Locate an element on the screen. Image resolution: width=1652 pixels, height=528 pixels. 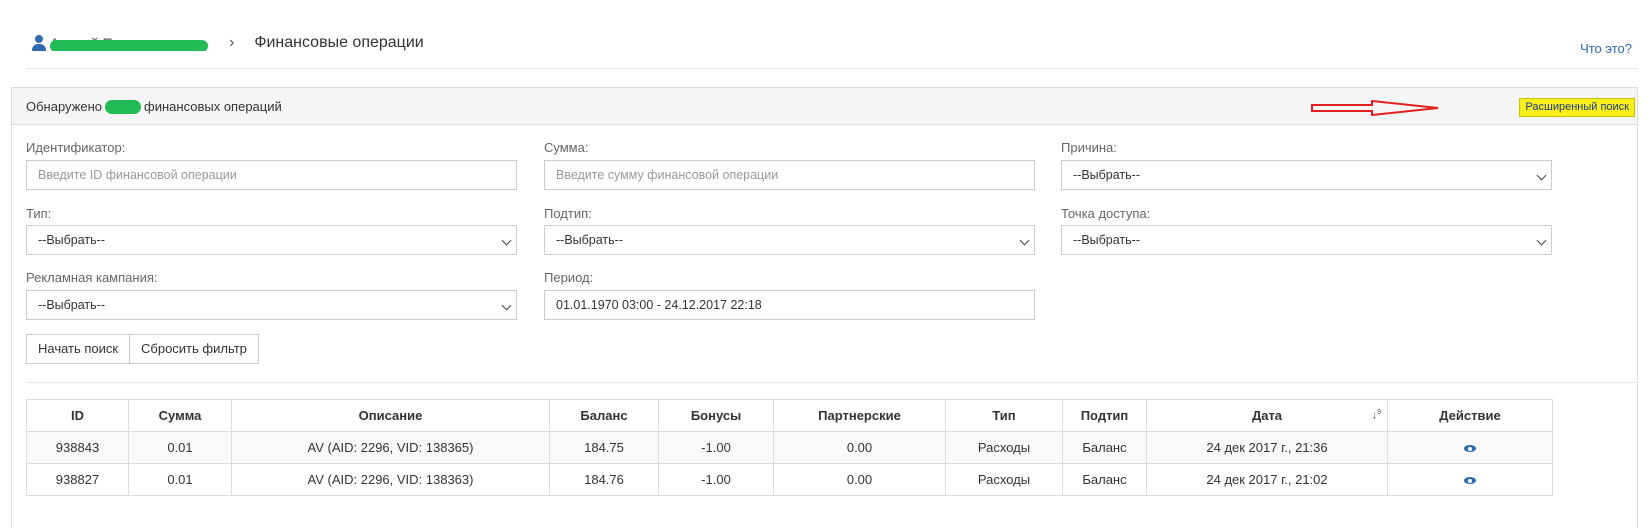
reset-filter-button: Сбросить фильтр is located at coordinates (194, 349).